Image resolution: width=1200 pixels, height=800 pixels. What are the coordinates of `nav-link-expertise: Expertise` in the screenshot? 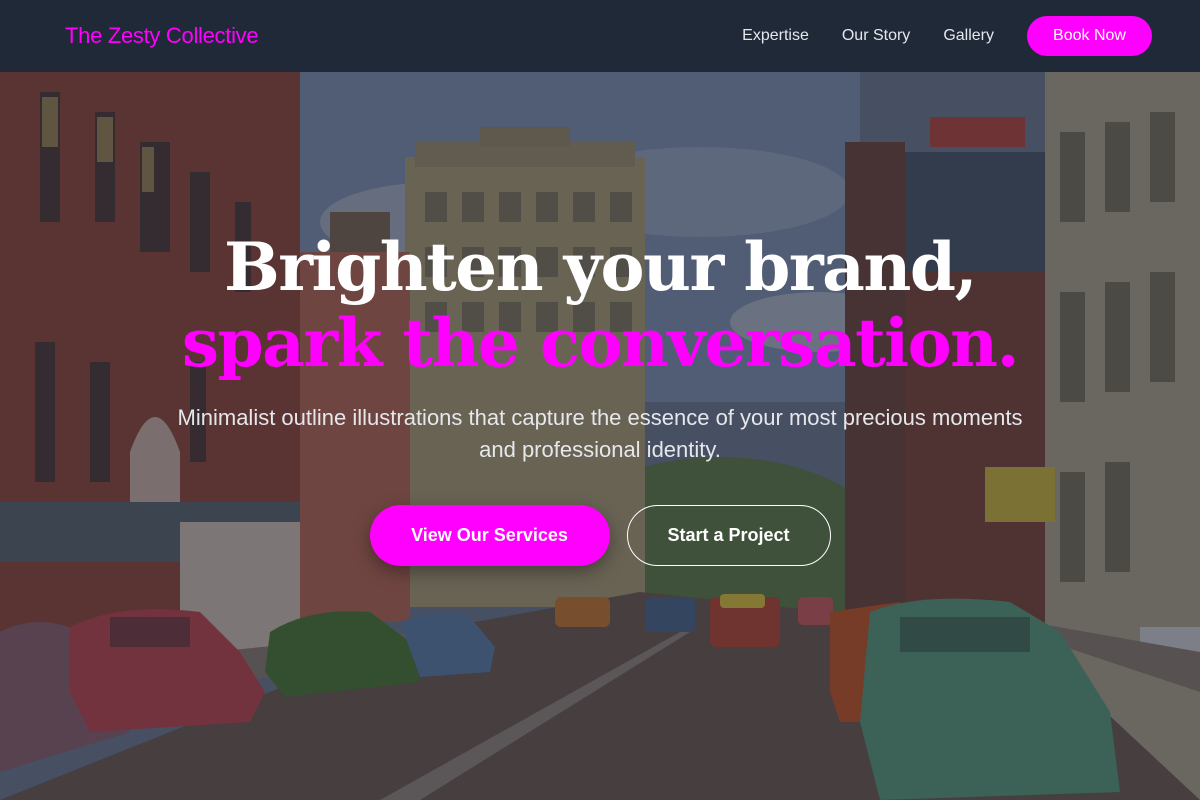 It's located at (775, 36).